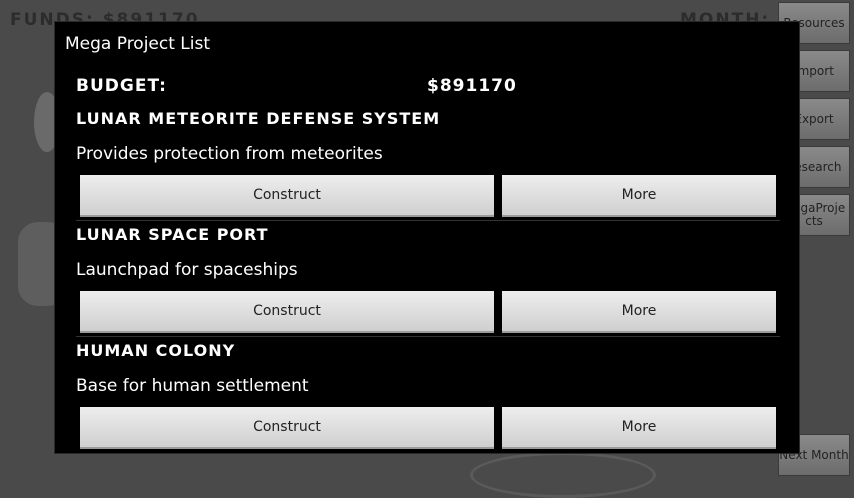 Image resolution: width=854 pixels, height=498 pixels. What do you see at coordinates (156, 350) in the screenshot?
I see `project-title: HUMAN COLONY` at bounding box center [156, 350].